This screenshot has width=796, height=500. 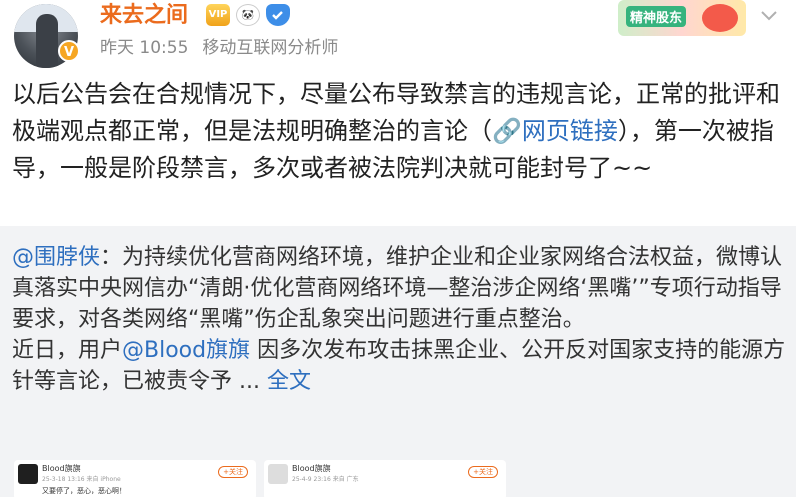 I want to click on link-icon: 🔗, so click(x=507, y=131).